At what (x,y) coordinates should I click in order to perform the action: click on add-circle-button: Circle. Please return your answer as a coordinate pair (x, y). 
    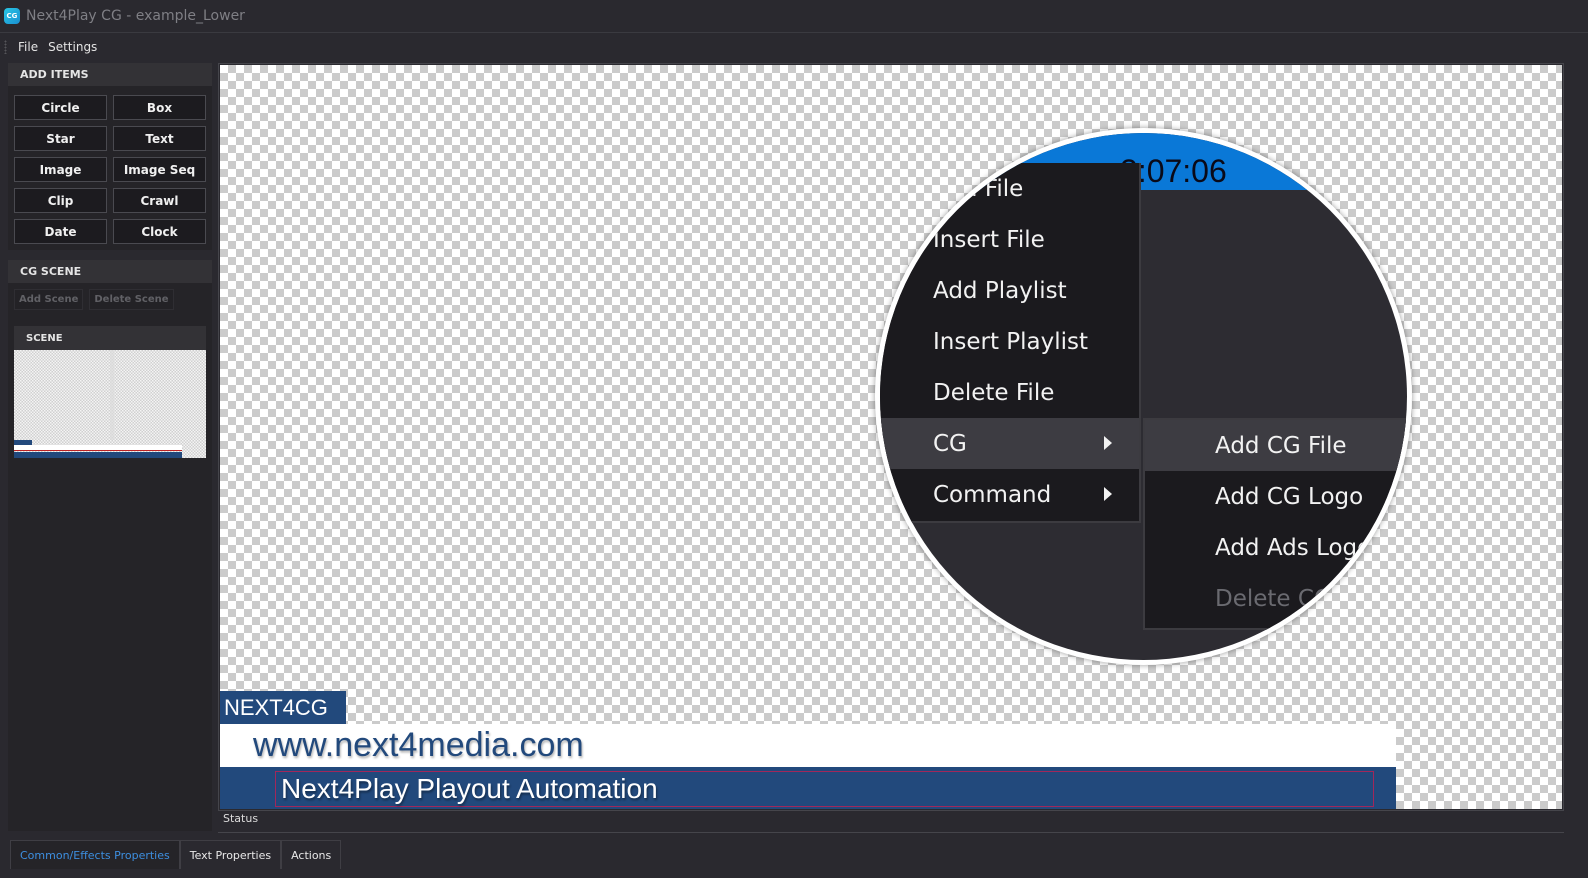
    Looking at the image, I should click on (60, 107).